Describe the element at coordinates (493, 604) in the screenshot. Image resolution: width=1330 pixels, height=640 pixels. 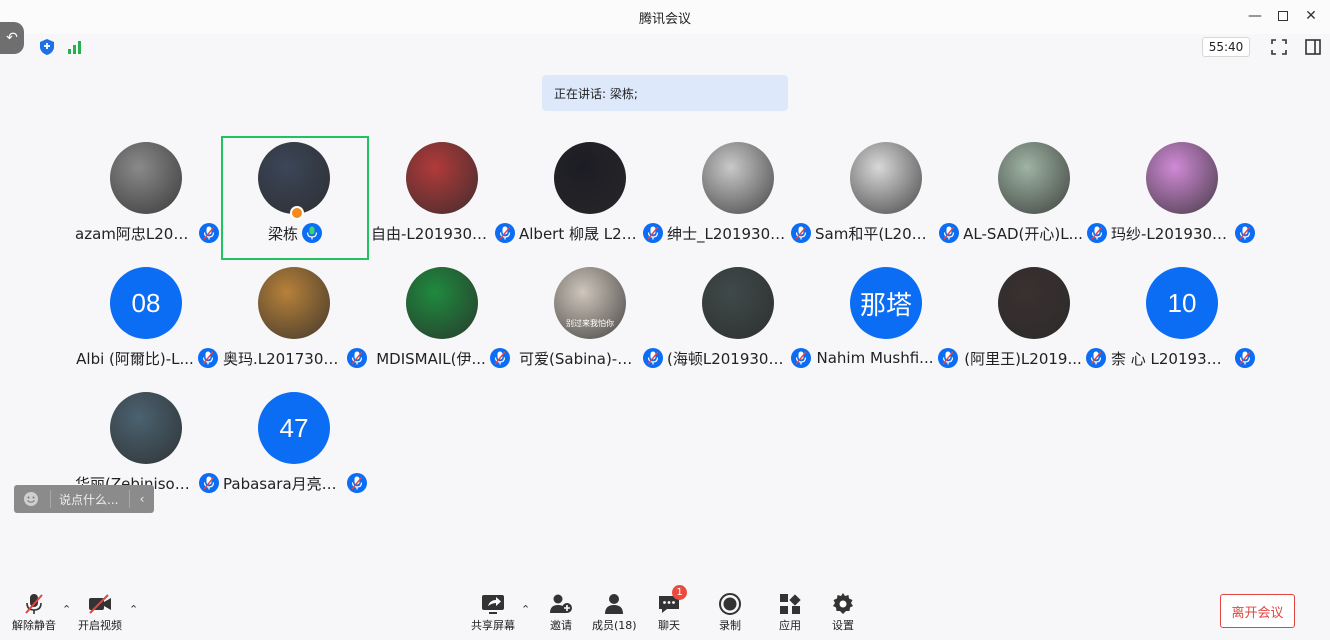
I see `share-screen-icon` at that location.